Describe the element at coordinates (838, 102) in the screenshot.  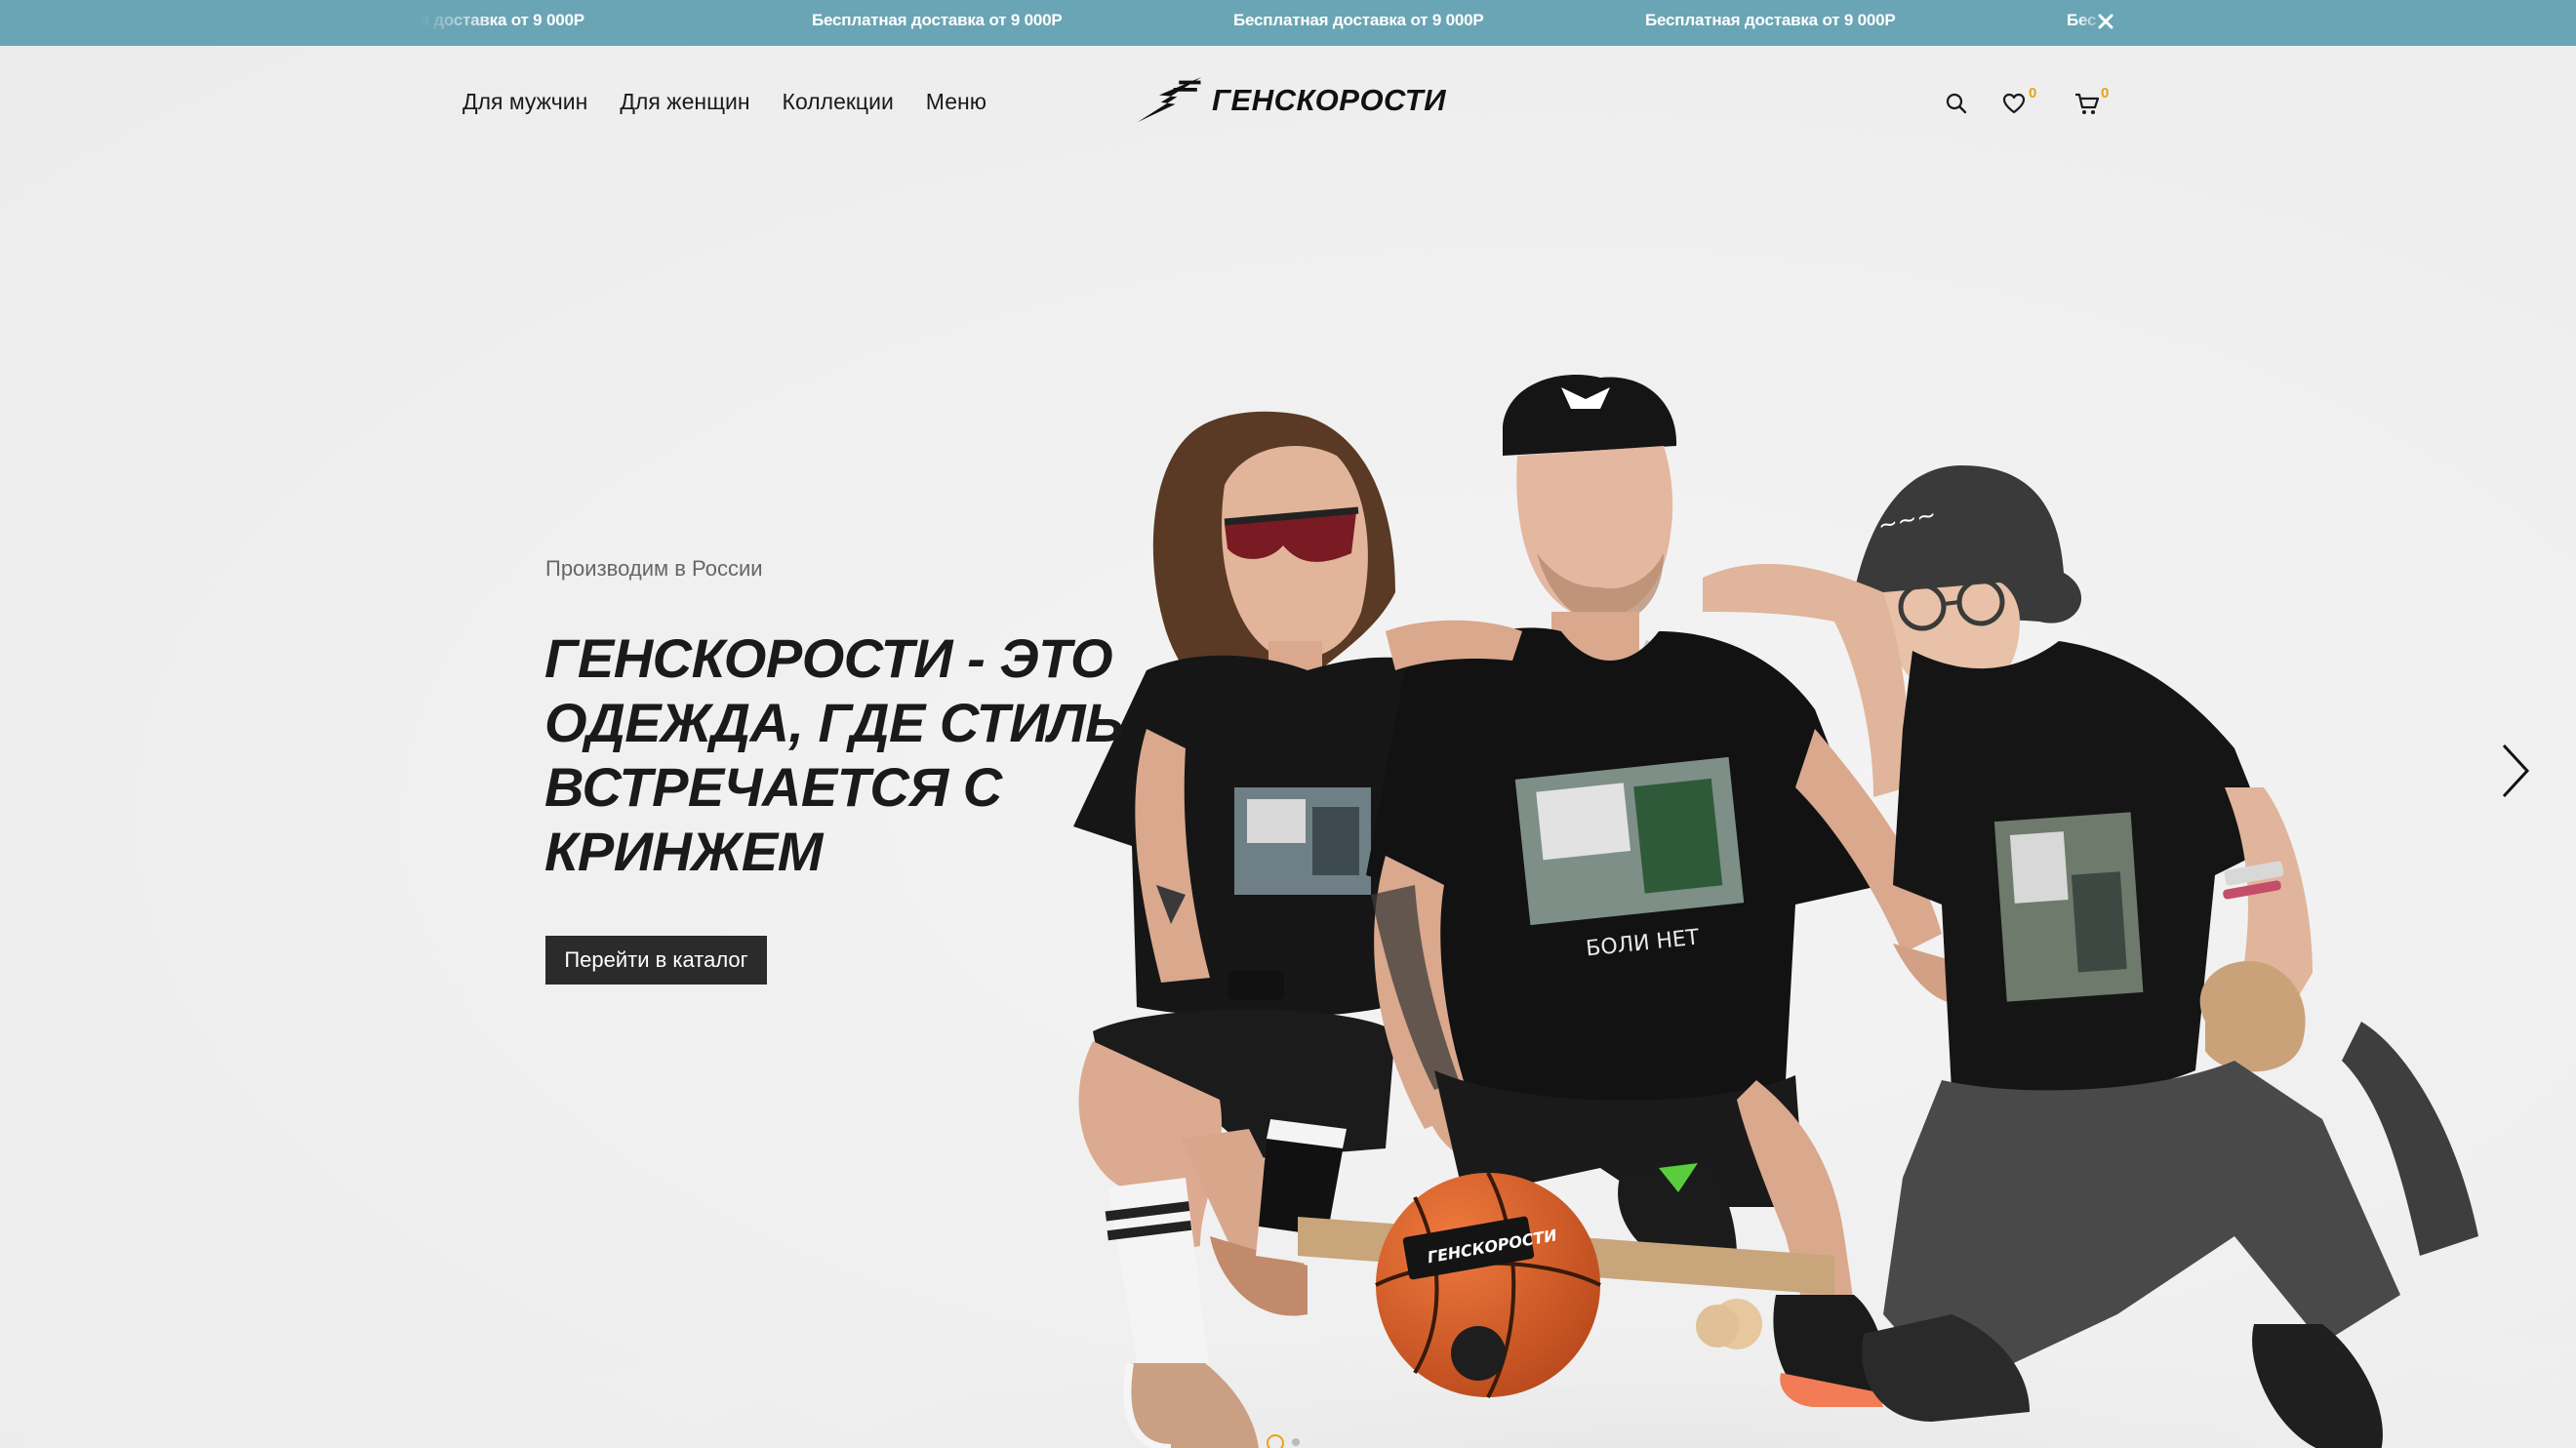
I see `nav-link-collections: Коллекции` at that location.